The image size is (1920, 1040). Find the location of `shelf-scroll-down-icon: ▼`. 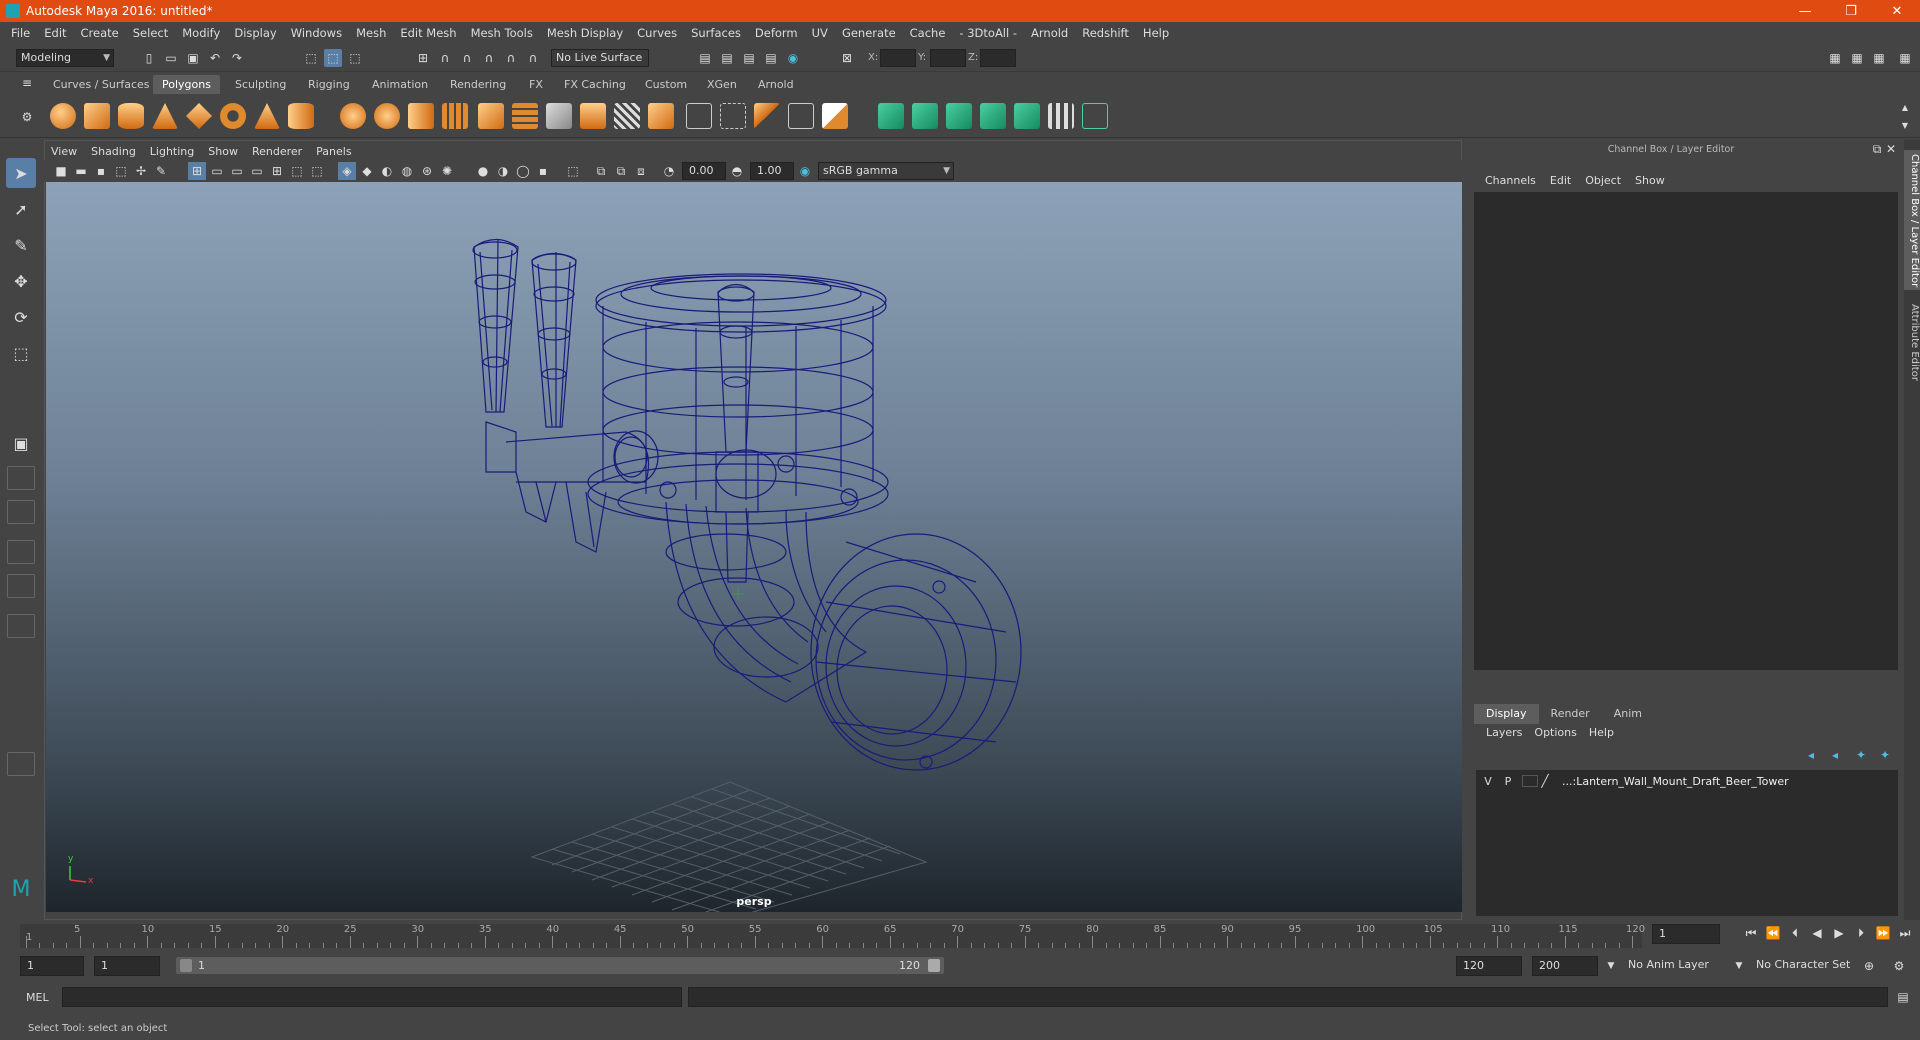

shelf-scroll-down-icon: ▼ is located at coordinates (1905, 125).